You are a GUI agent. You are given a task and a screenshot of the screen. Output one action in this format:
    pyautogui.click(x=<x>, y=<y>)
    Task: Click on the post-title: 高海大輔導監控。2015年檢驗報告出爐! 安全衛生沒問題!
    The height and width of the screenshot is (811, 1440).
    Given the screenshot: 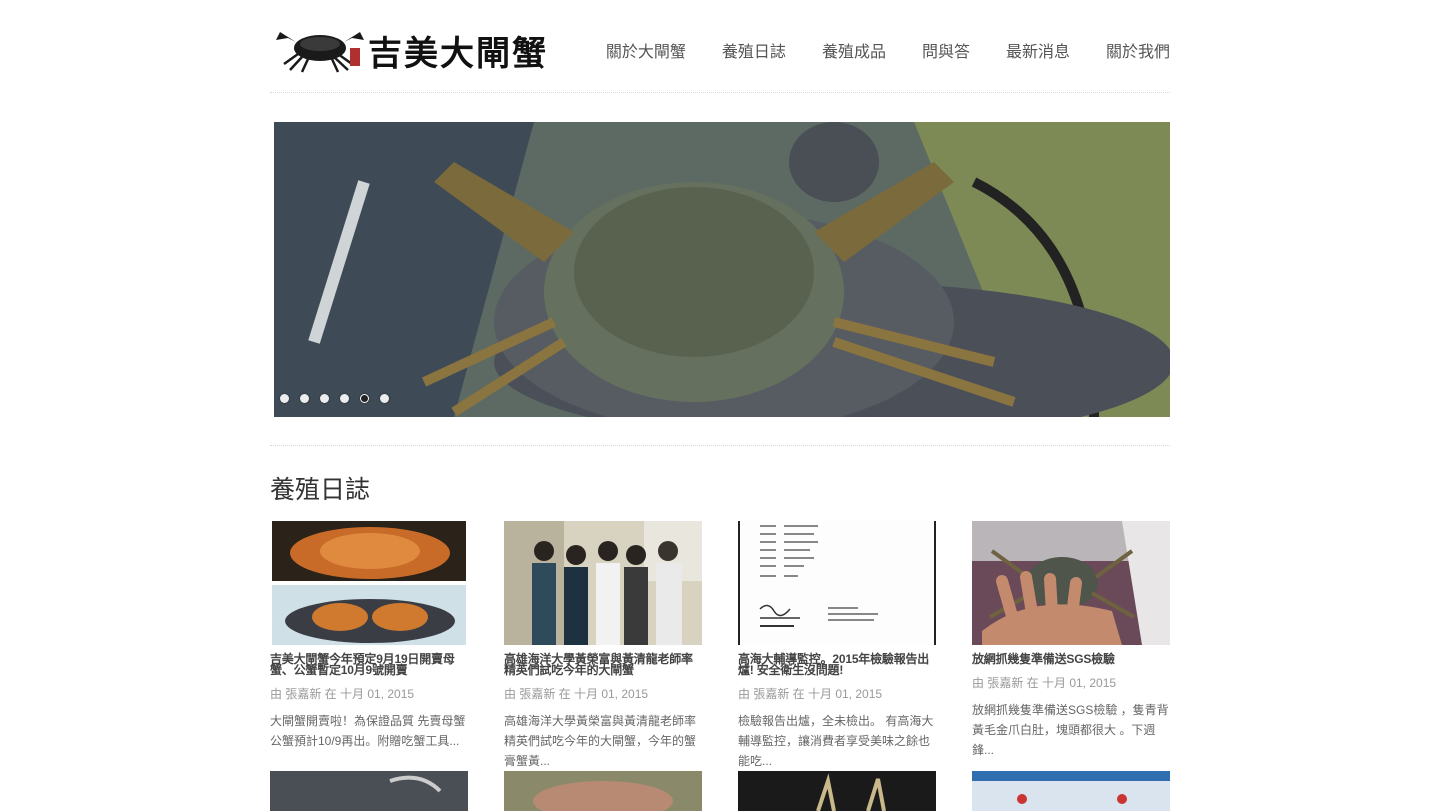 What is the action you would take?
    pyautogui.click(x=837, y=664)
    